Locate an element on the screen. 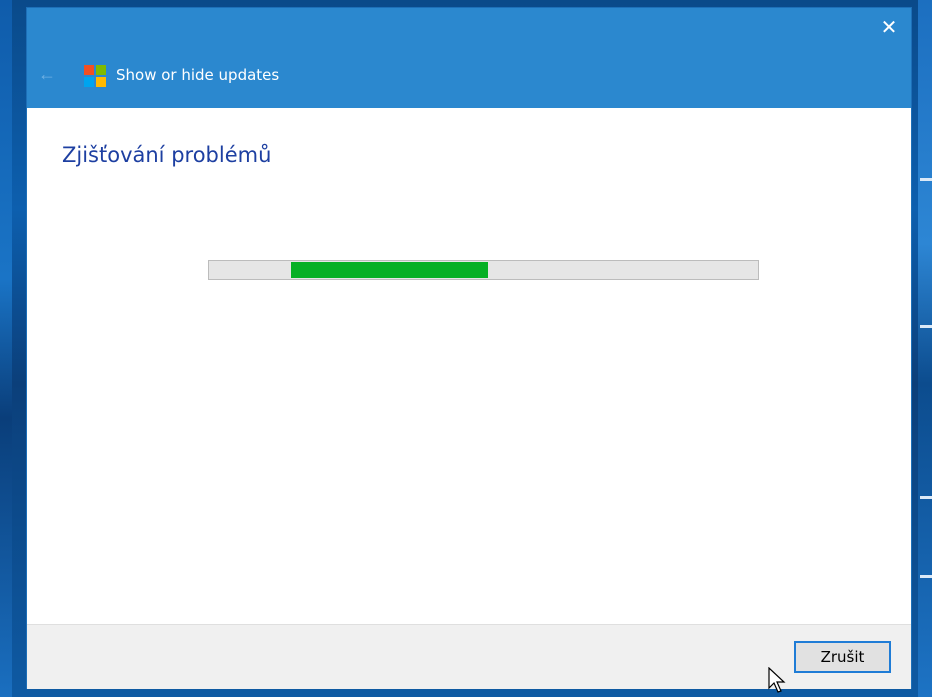 The width and height of the screenshot is (932, 697). page-heading: Zjišťování problémů is located at coordinates (167, 155).